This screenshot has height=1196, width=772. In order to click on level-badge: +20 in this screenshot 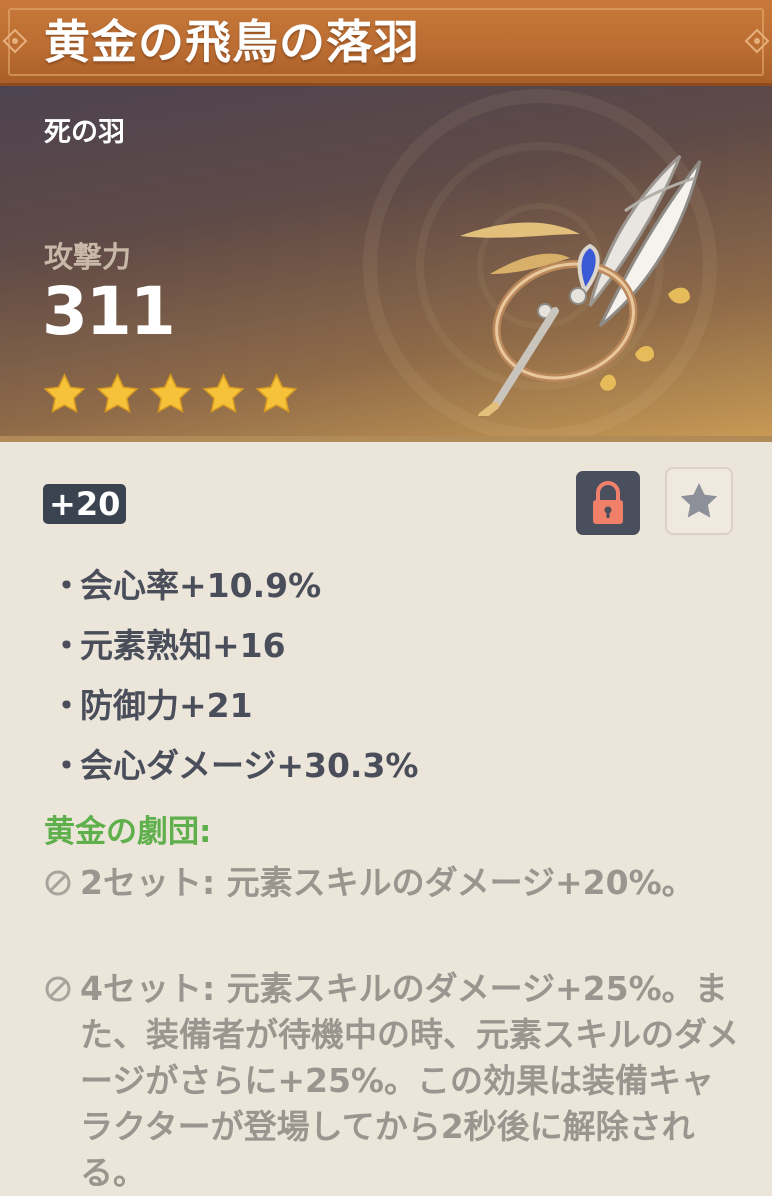, I will do `click(85, 504)`.